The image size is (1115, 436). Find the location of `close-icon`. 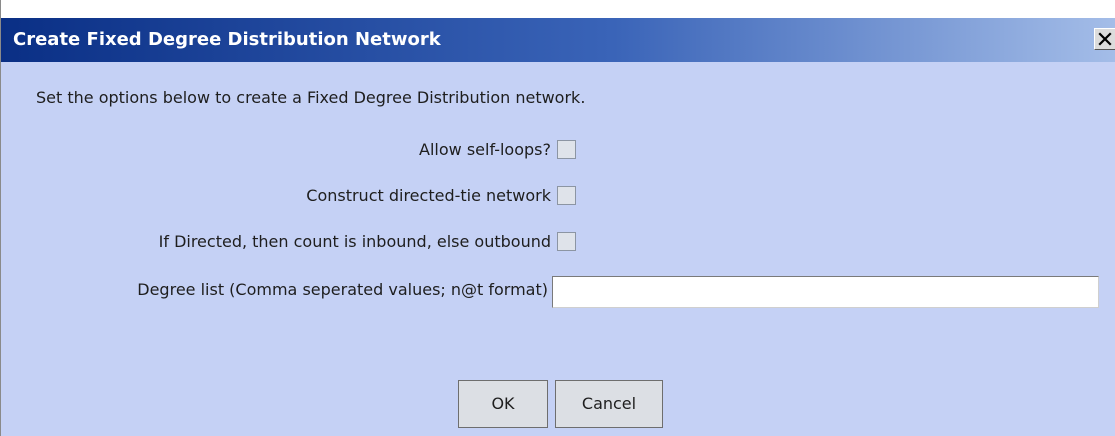

close-icon is located at coordinates (1105, 39).